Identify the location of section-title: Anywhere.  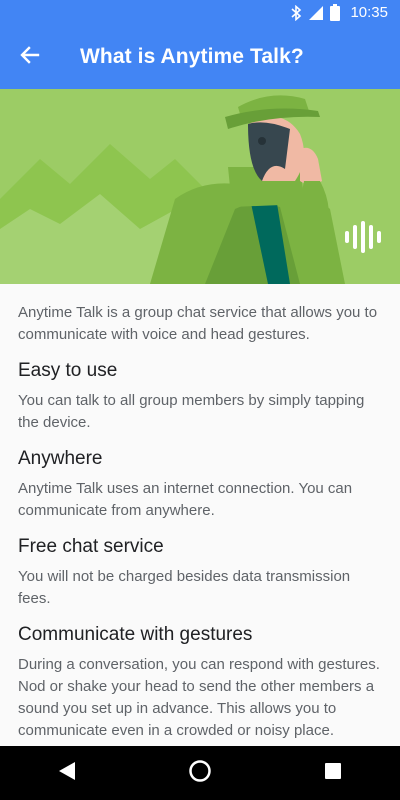
(60, 458).